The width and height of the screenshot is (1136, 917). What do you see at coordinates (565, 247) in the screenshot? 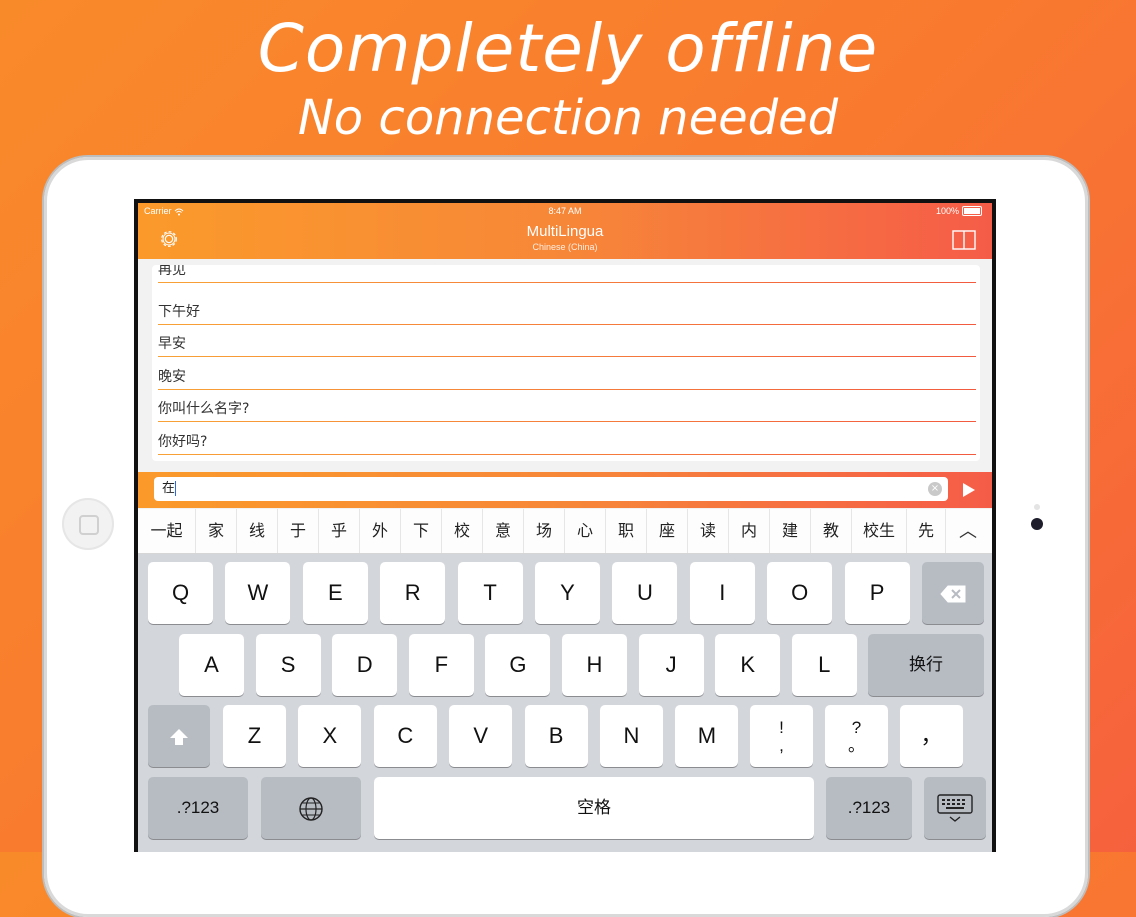
I see `language-subtitle: Chinese (China)` at bounding box center [565, 247].